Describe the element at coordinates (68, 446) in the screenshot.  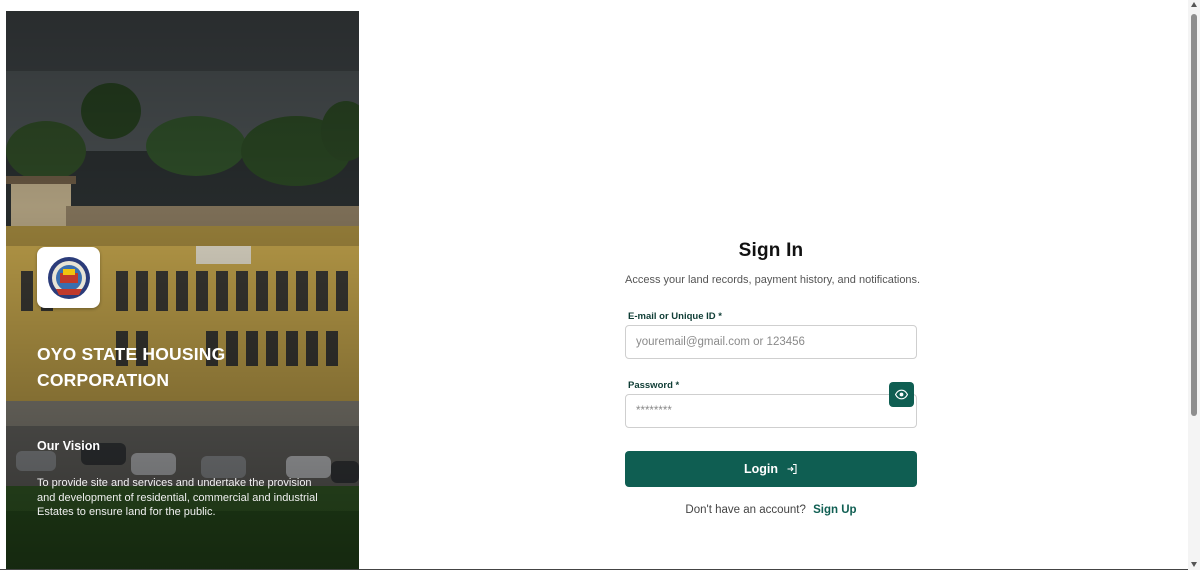
I see `vision-heading: Our Vision` at that location.